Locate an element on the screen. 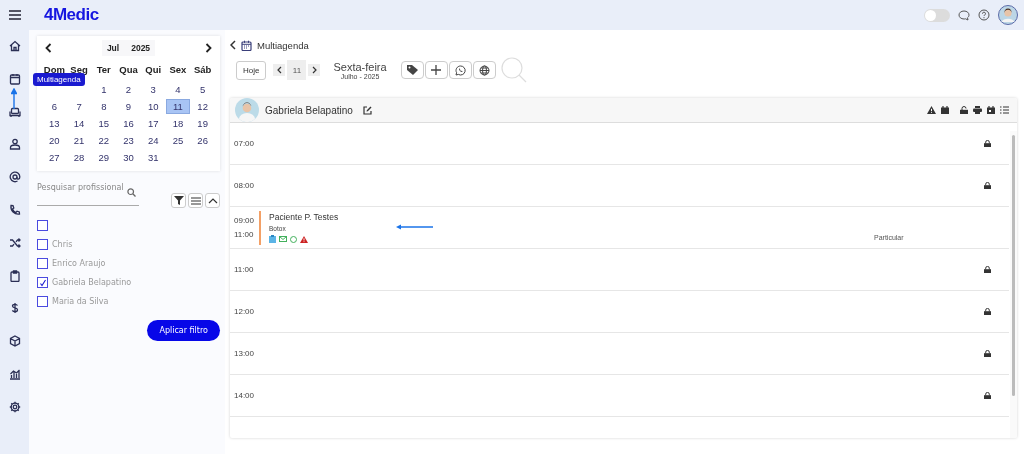 The image size is (1024, 454). year-selector: 2025 is located at coordinates (141, 48).